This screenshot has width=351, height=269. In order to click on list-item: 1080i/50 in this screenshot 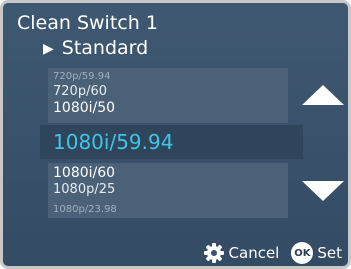, I will do `click(84, 108)`.